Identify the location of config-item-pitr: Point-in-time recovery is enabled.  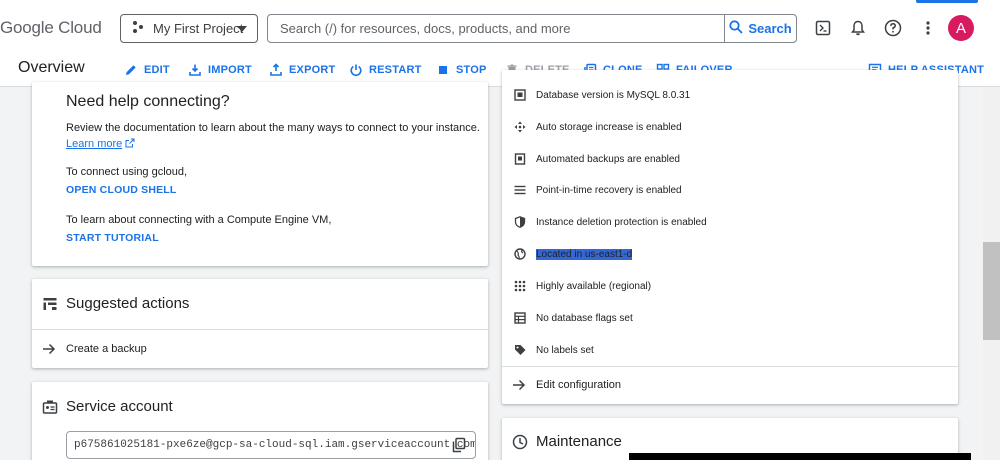
(598, 190).